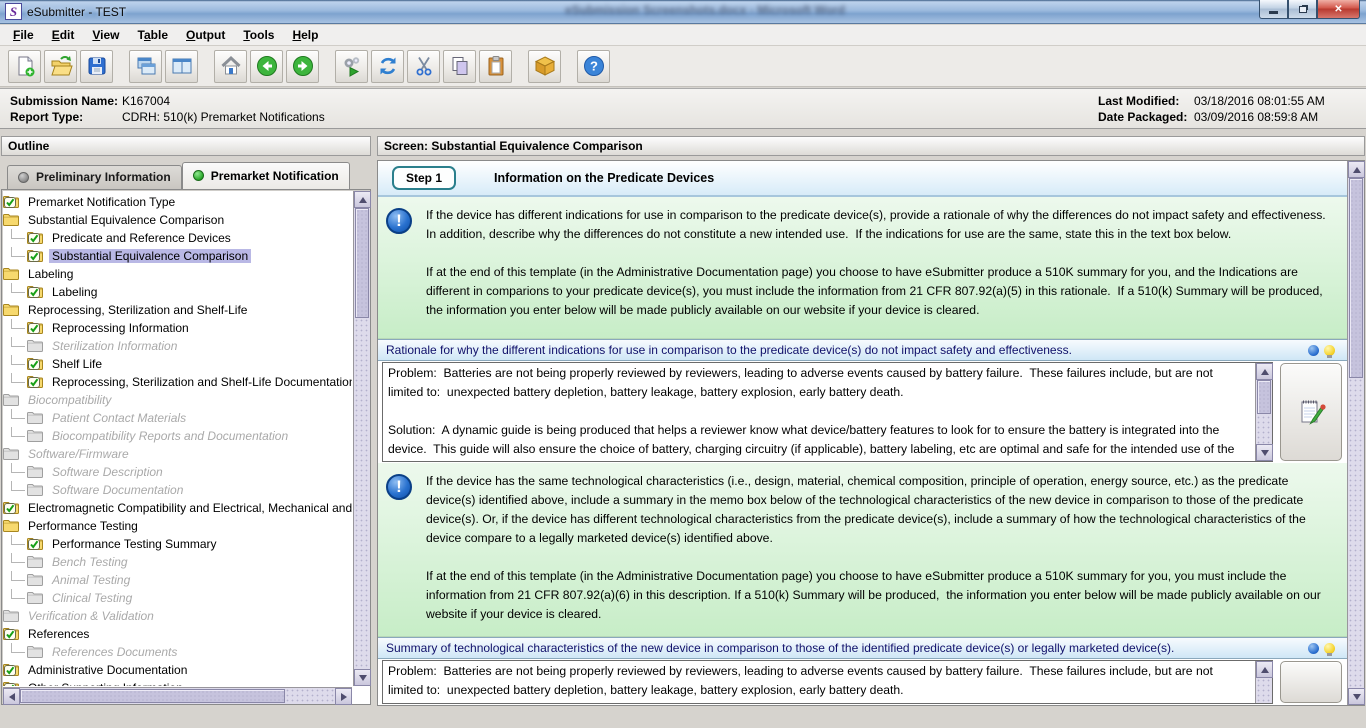  I want to click on tree-item: Performance Testing, so click(177, 526).